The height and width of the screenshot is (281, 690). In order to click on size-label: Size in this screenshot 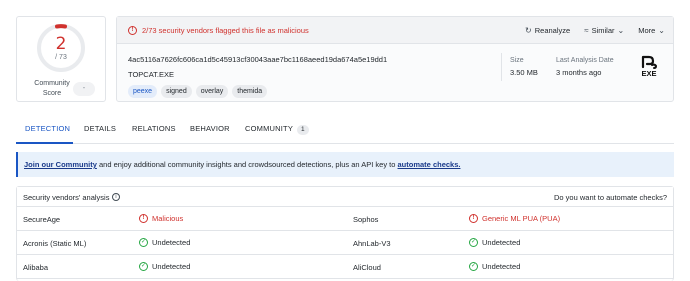, I will do `click(517, 60)`.